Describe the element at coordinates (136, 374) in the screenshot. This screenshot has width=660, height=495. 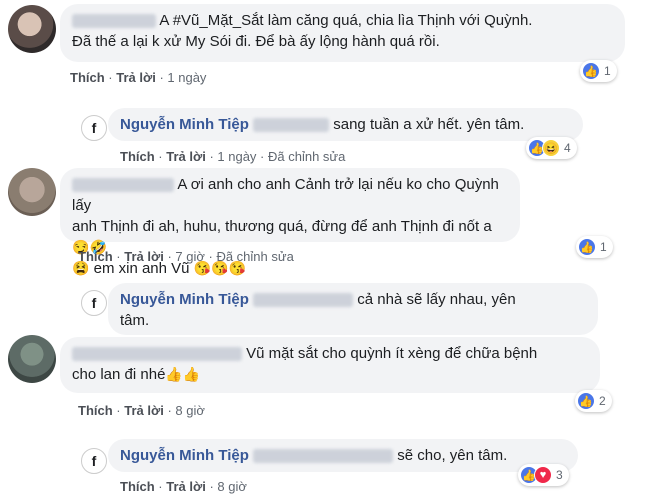
I see `comment-text: cho lan đi nhé👍👍` at that location.